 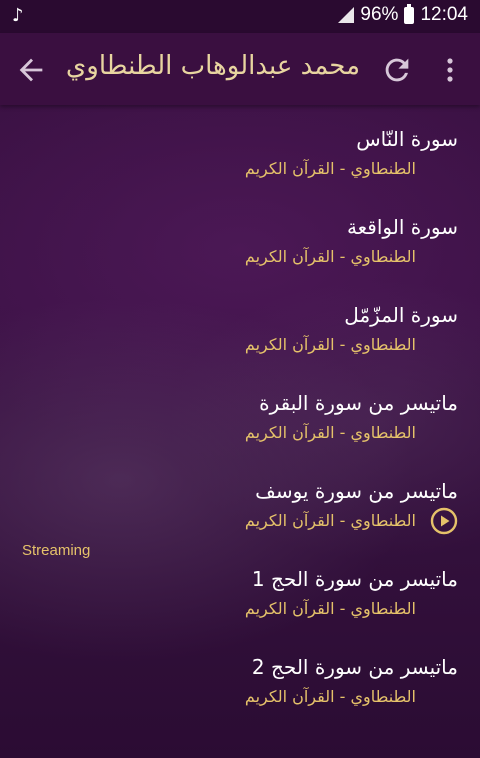 I want to click on track-title: ماتيسر من سورة يوسف, so click(x=356, y=491).